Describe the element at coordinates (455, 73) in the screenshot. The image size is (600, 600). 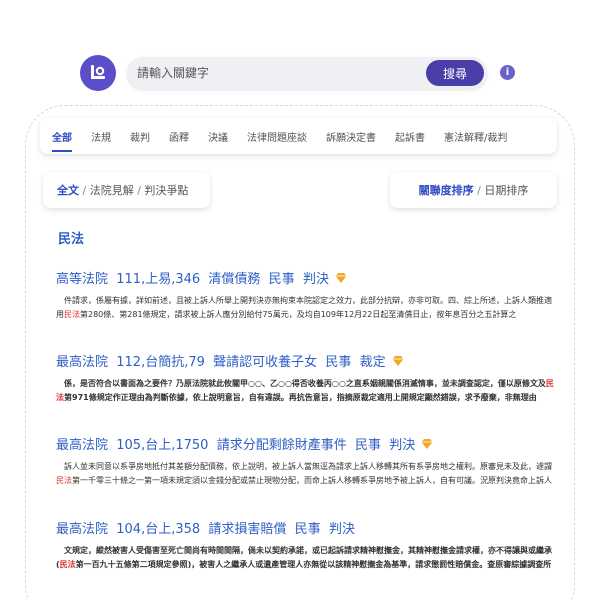
I see `search-button: 搜尋` at that location.